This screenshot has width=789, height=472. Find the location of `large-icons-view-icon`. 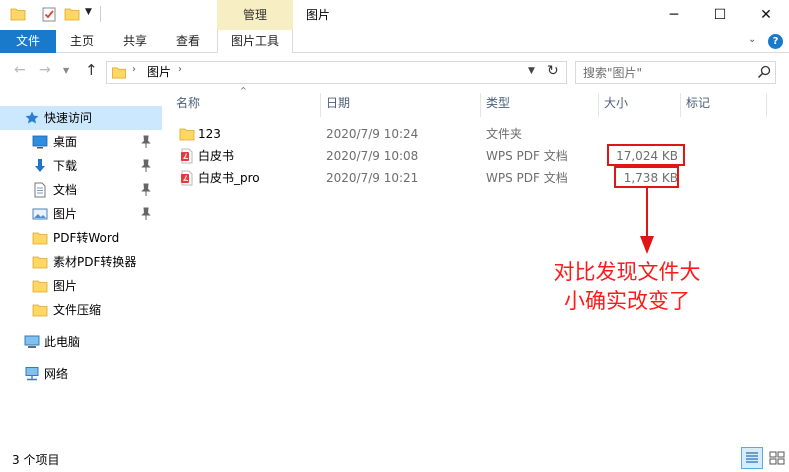

large-icons-view-icon is located at coordinates (777, 458).